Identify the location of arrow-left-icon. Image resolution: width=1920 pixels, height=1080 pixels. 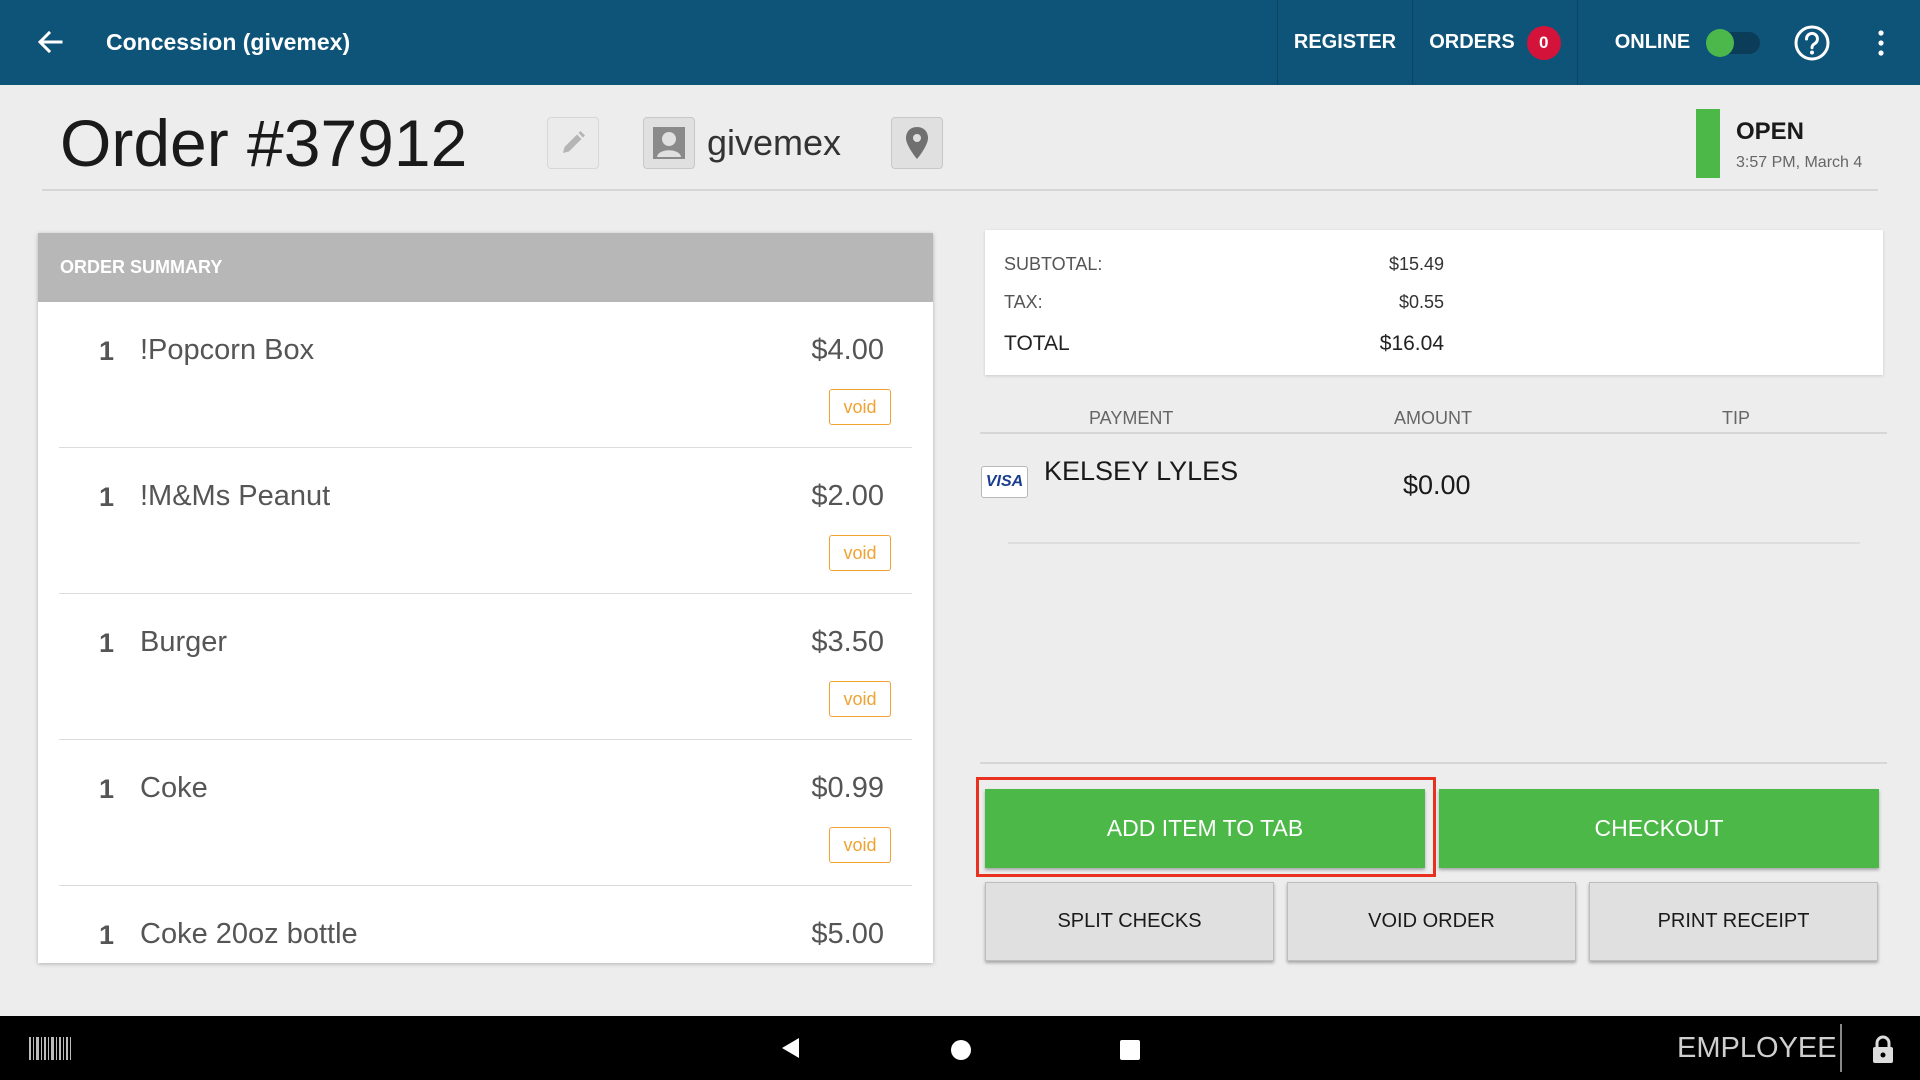
(50, 42).